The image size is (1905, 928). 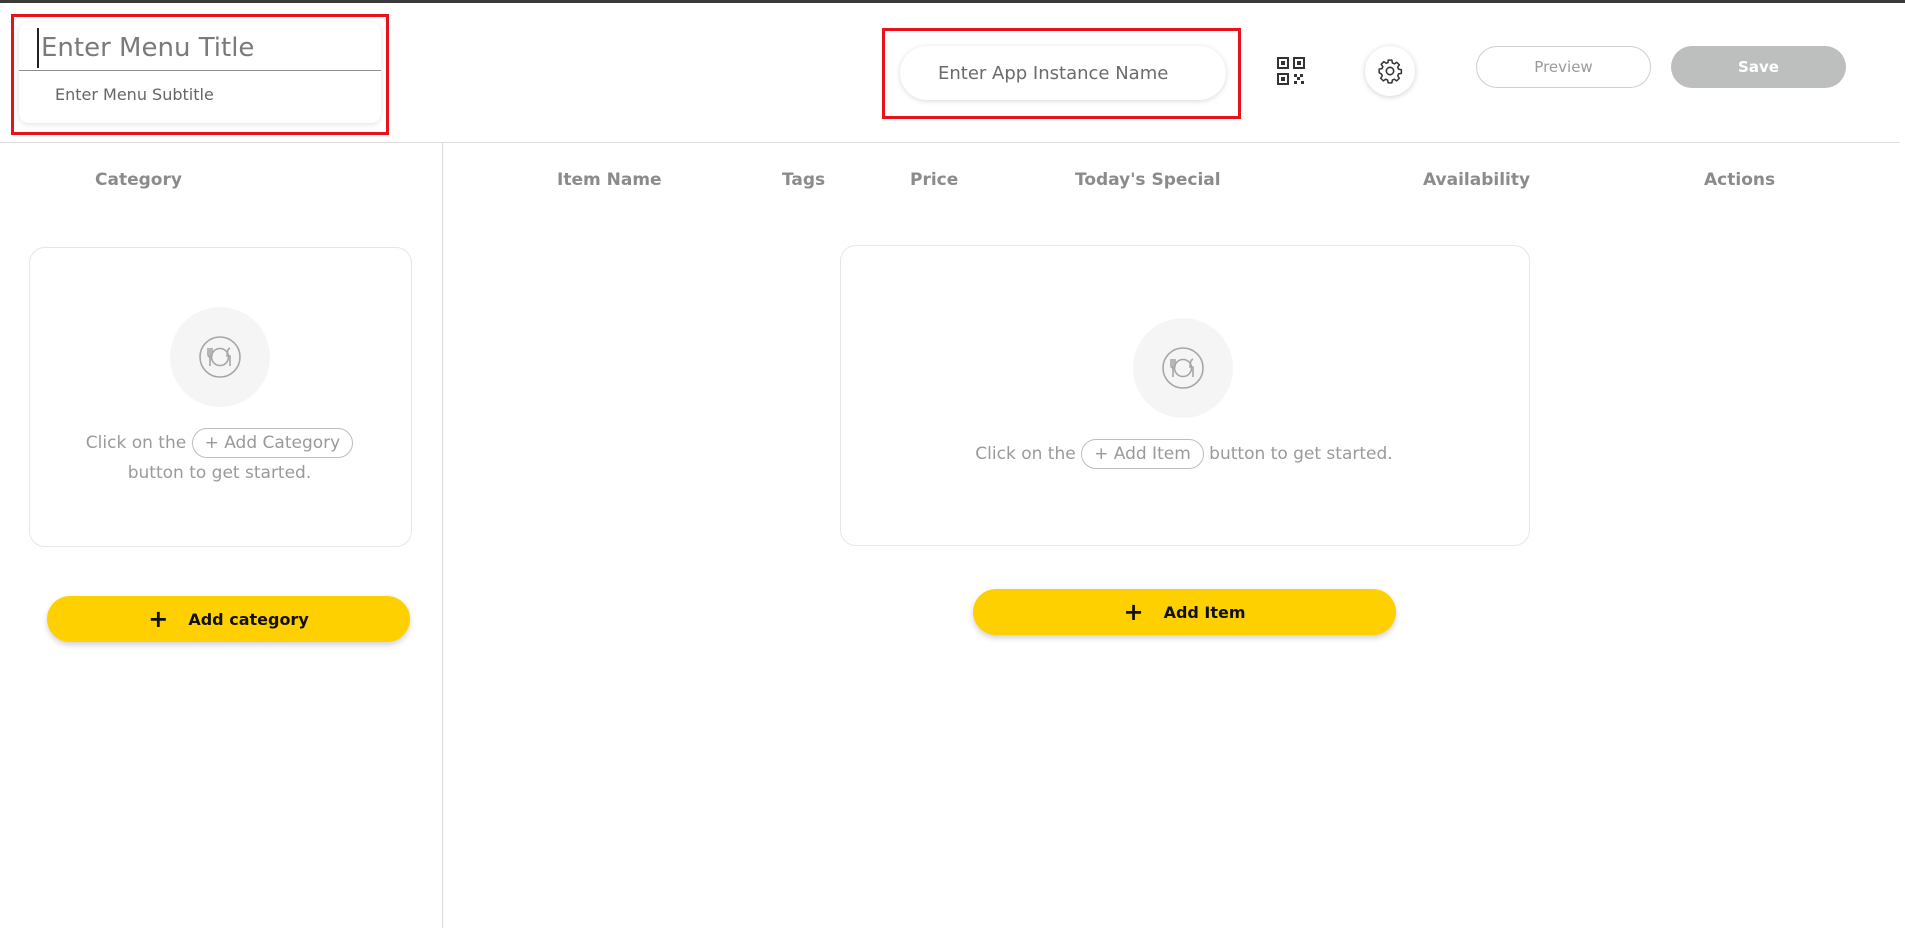 What do you see at coordinates (205, 94) in the screenshot?
I see `menu-subtitle-input` at bounding box center [205, 94].